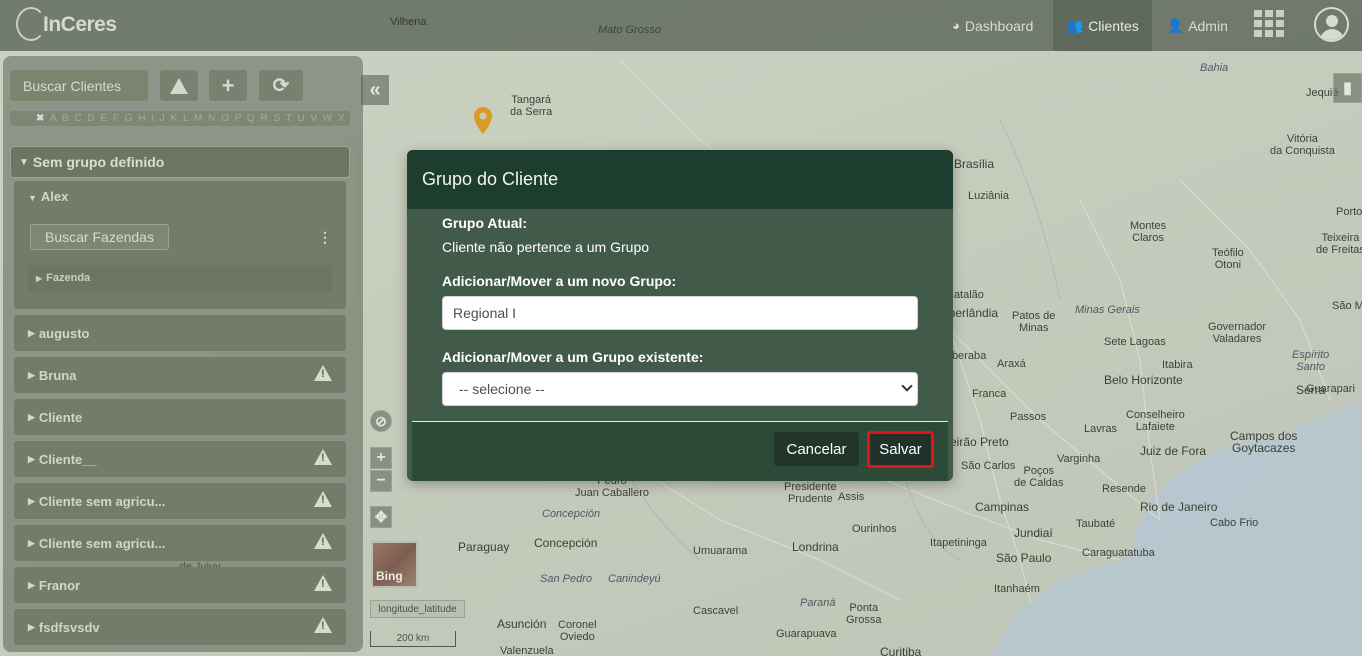 The width and height of the screenshot is (1362, 656). Describe the element at coordinates (900, 449) in the screenshot. I see `save-button: Salvar` at that location.